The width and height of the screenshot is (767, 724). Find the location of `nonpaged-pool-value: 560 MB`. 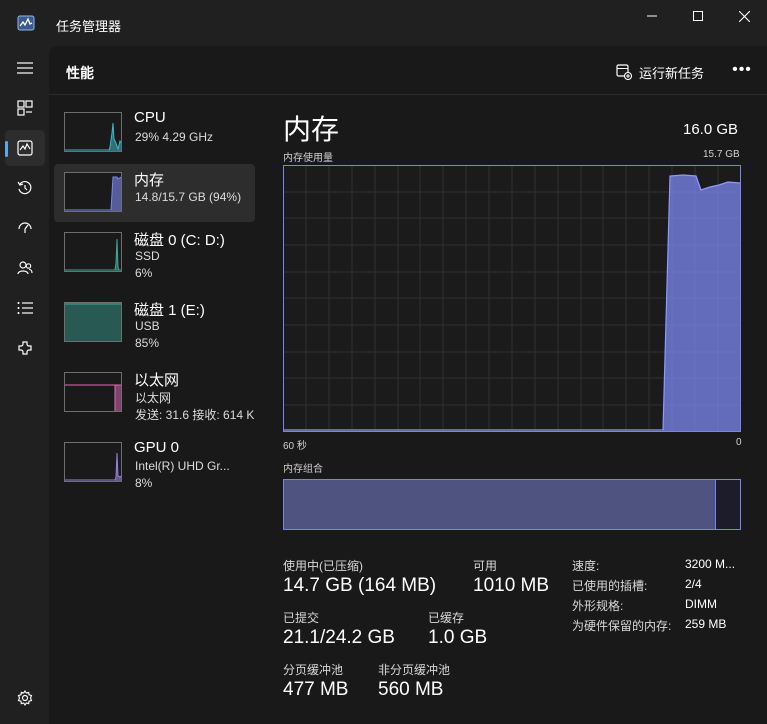

nonpaged-pool-value: 560 MB is located at coordinates (411, 689).